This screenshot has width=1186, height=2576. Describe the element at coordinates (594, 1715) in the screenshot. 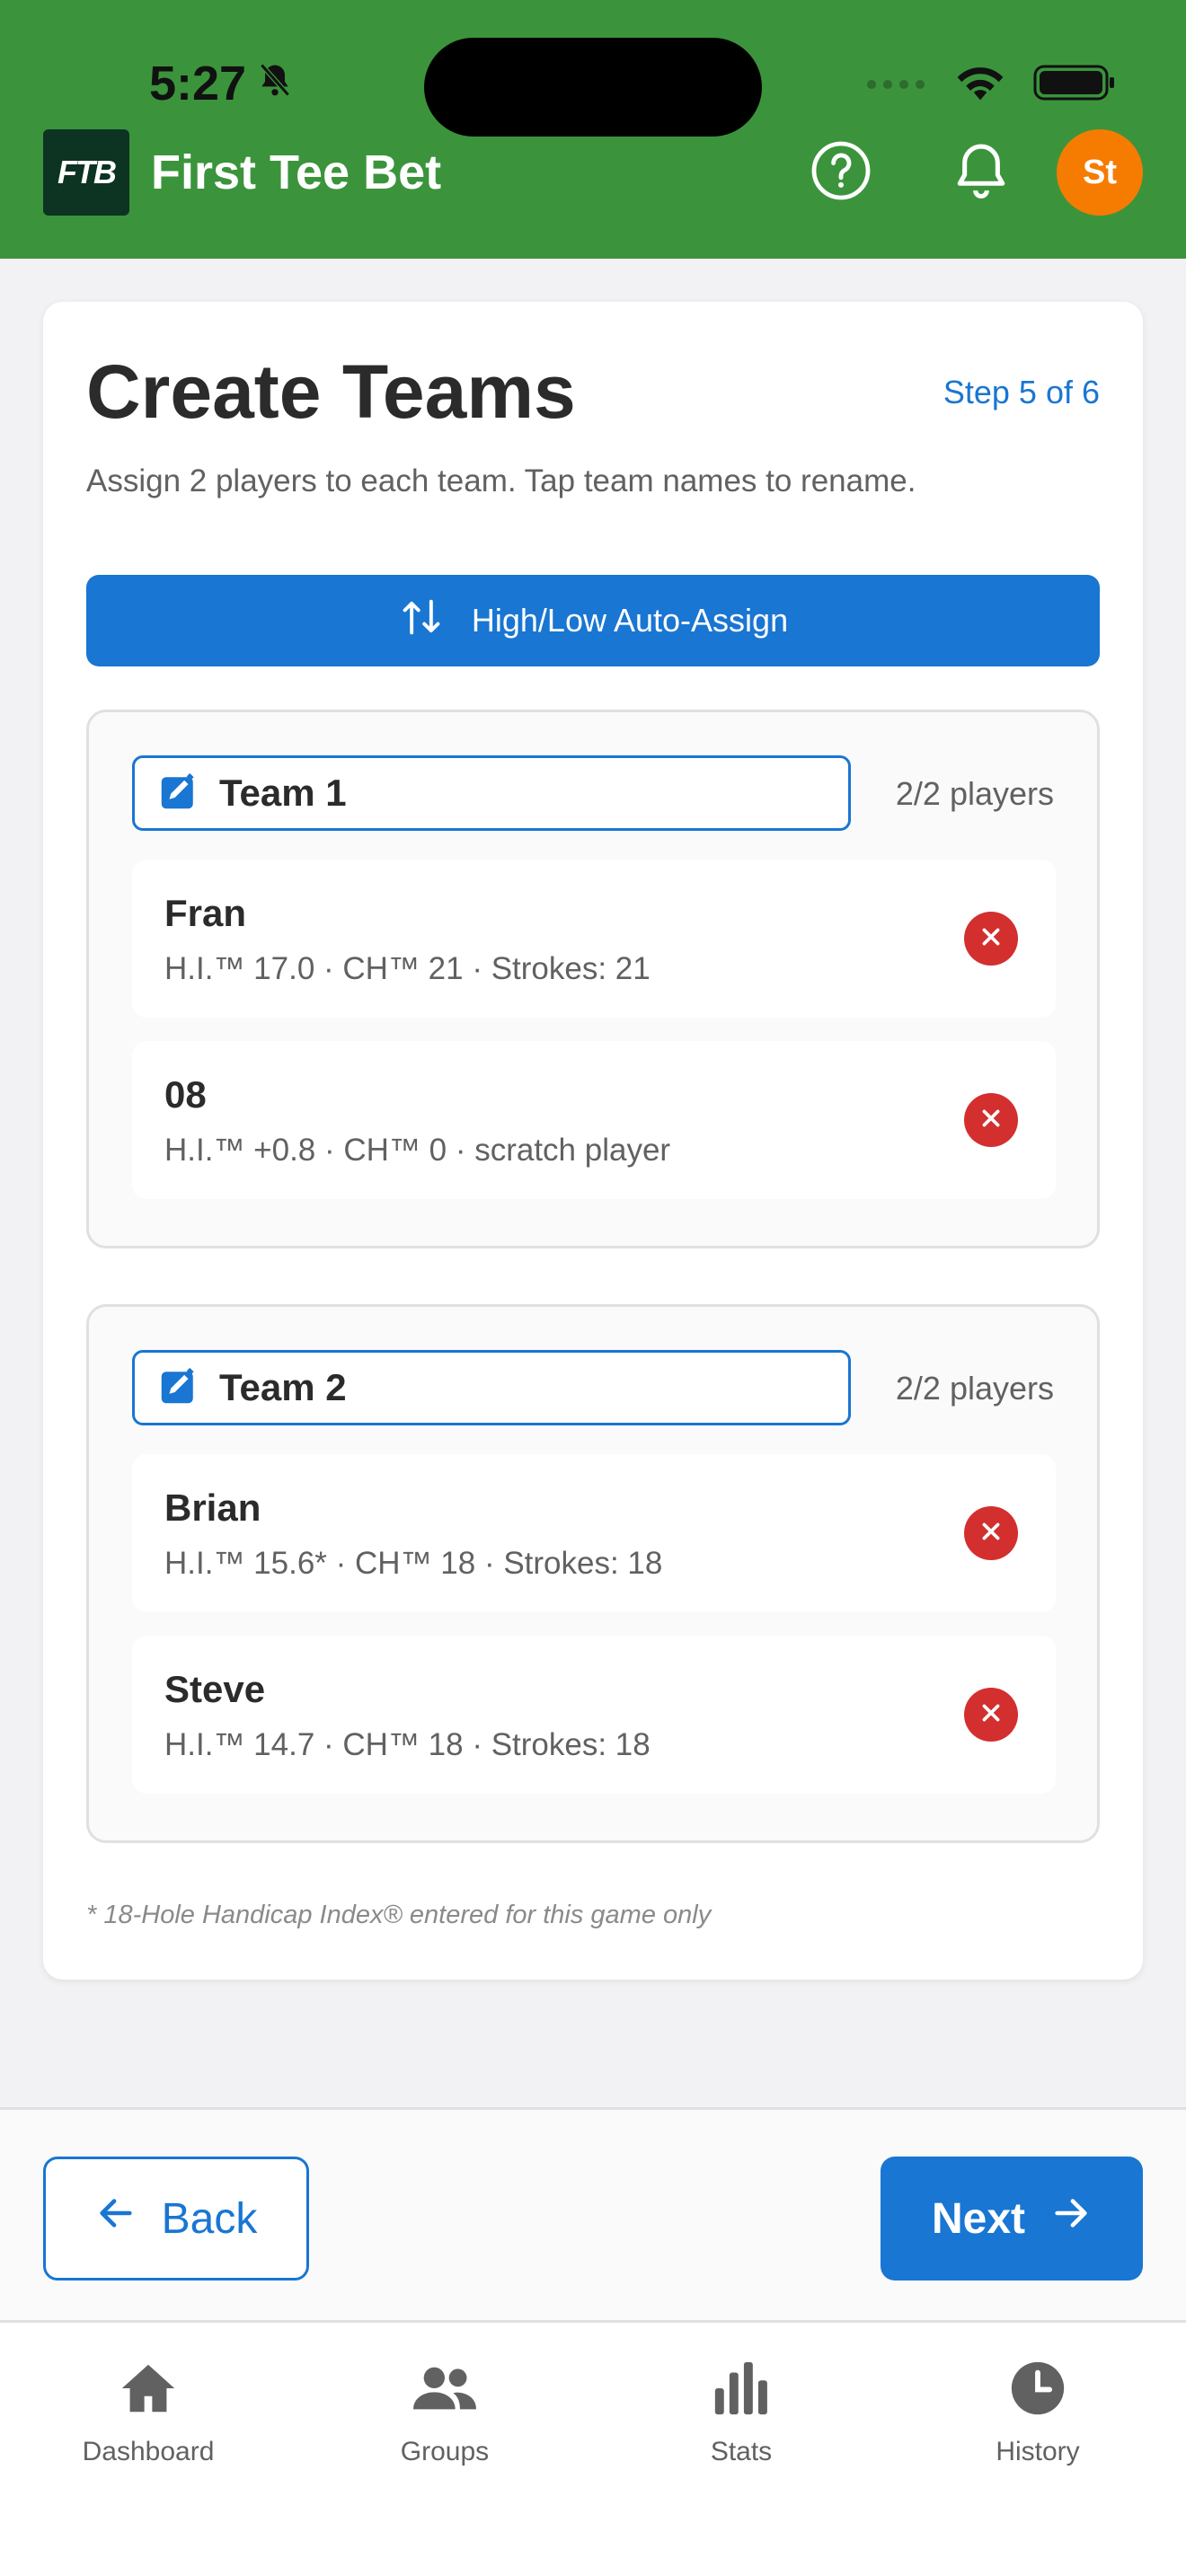

I see `player-row: Steve H.I.™ 14.7 · CH™ 18 · Strokes: 18` at that location.